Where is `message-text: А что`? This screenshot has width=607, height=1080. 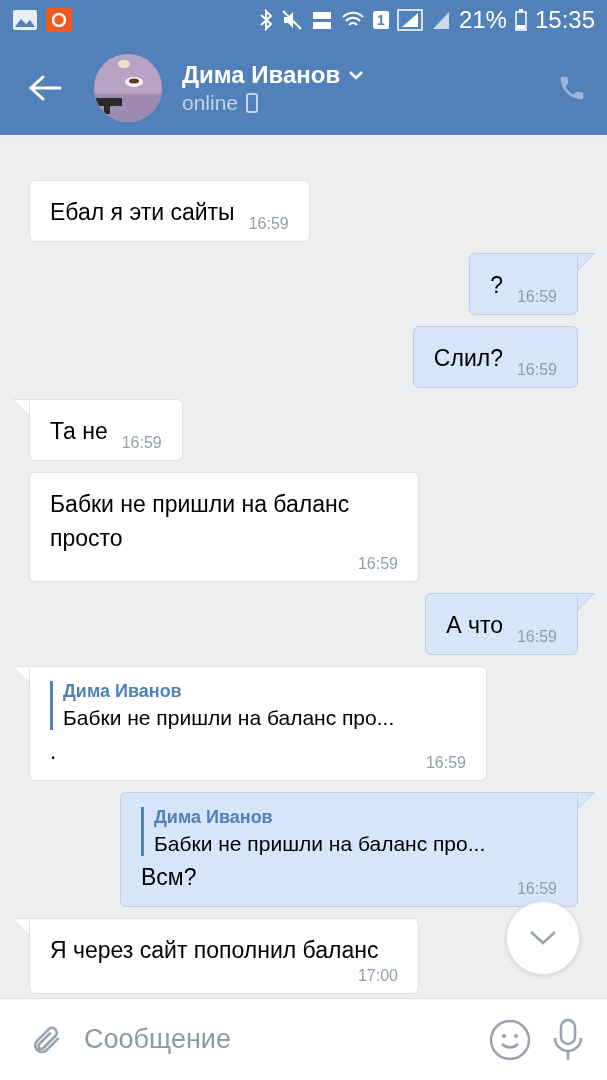 message-text: А что is located at coordinates (474, 625).